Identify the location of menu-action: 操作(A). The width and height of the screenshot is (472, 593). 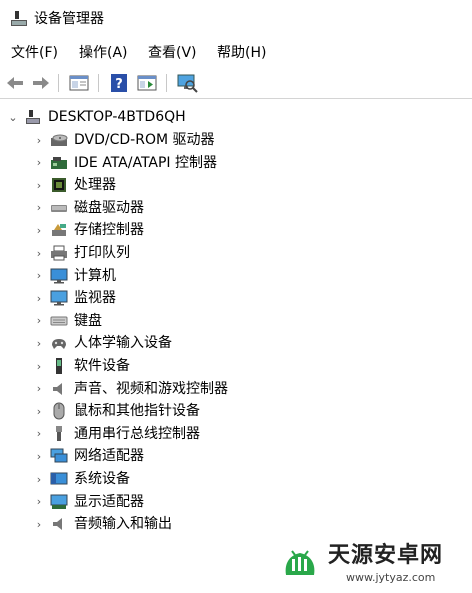
(103, 53).